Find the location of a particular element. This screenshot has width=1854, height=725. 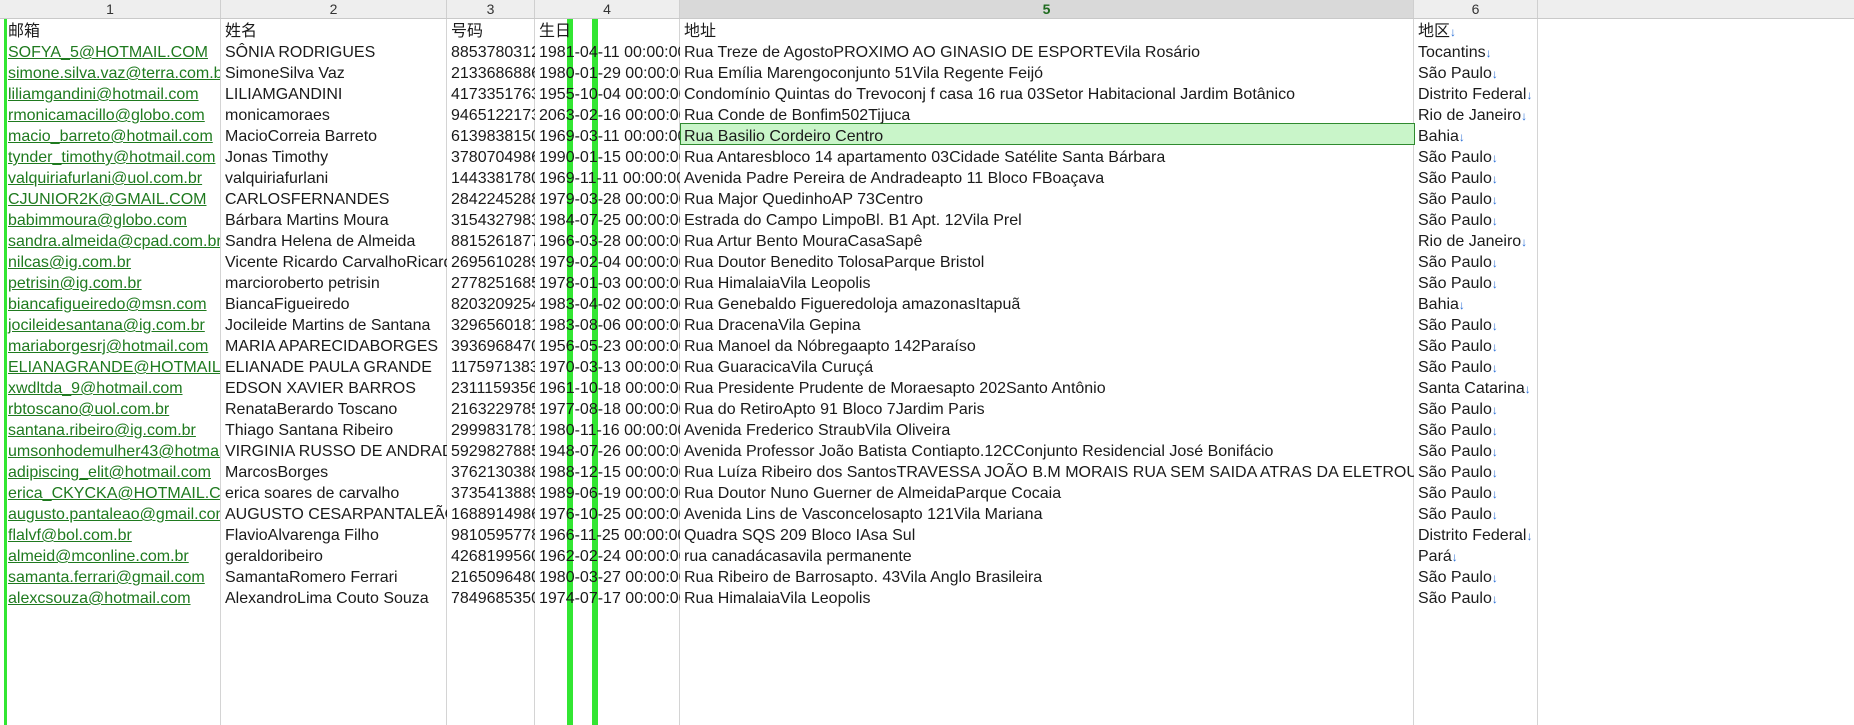

region-label: Santa Catarina is located at coordinates (1471, 388).